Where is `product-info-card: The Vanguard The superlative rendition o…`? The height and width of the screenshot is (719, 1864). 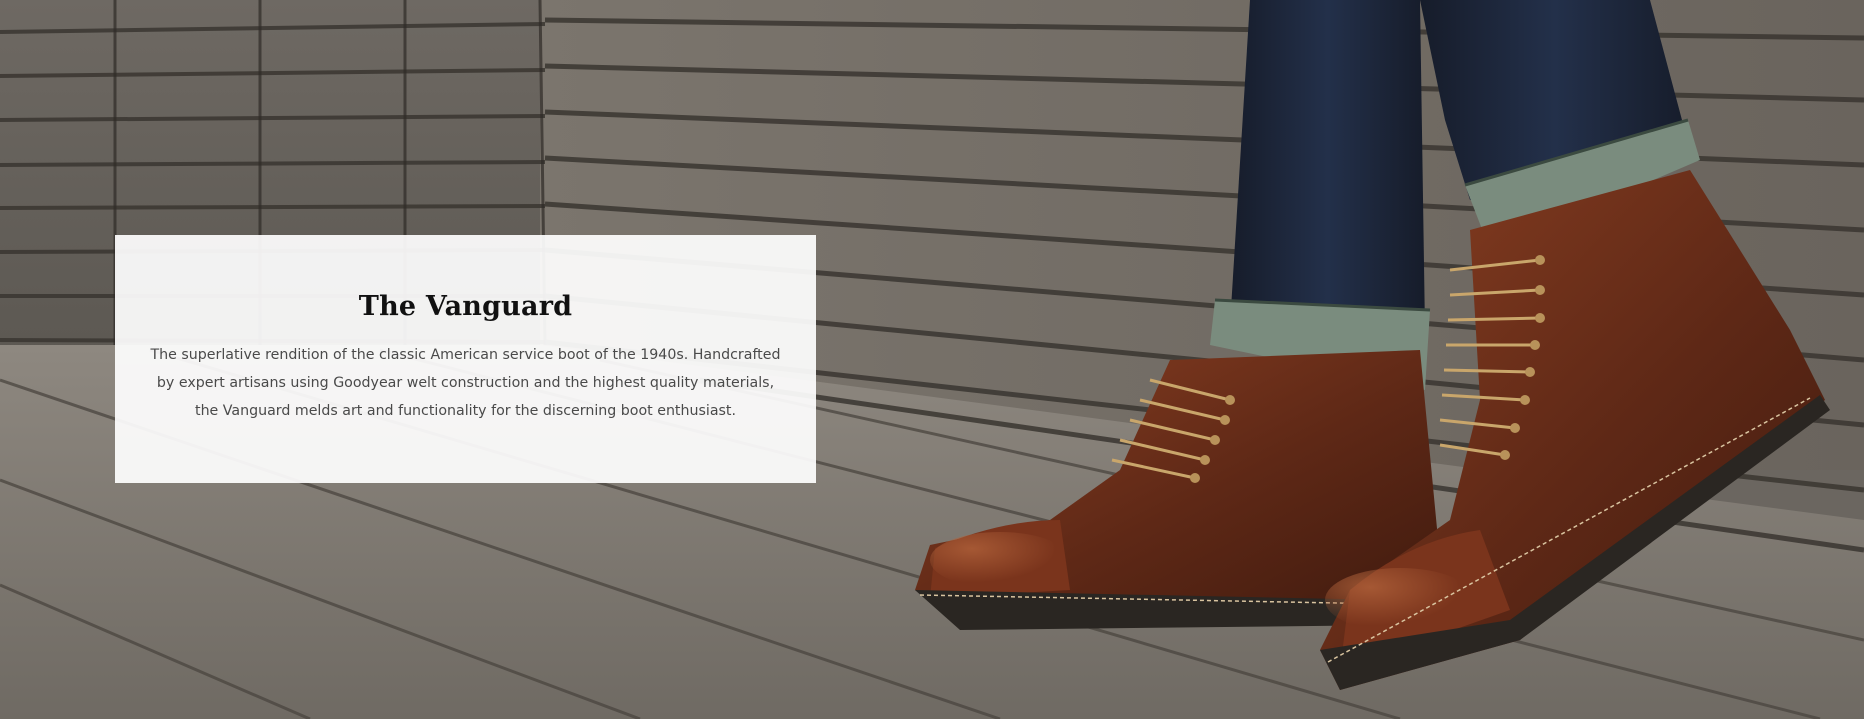
product-info-card: The Vanguard The superlative rendition o… is located at coordinates (465, 359).